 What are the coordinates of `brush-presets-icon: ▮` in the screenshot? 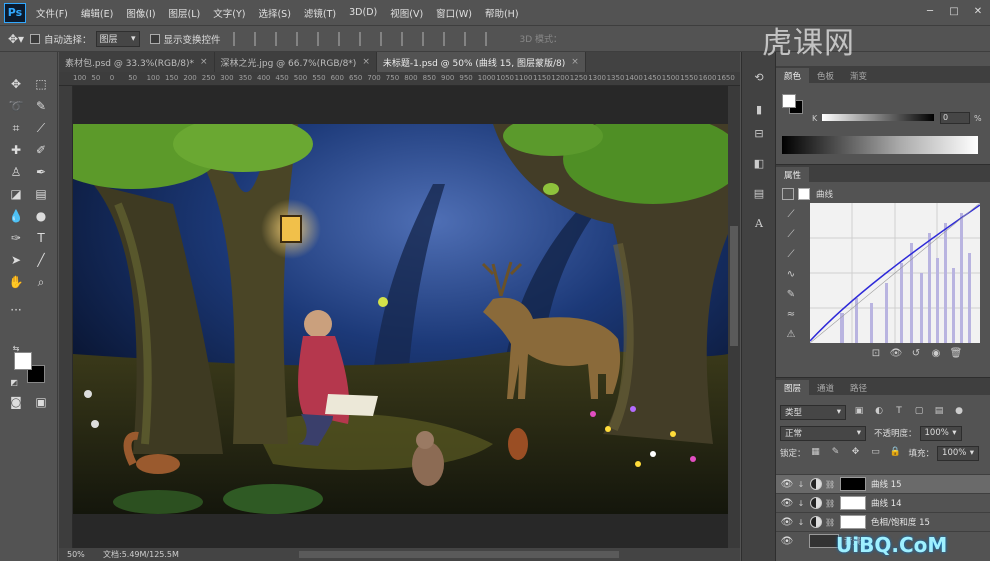 It's located at (759, 109).